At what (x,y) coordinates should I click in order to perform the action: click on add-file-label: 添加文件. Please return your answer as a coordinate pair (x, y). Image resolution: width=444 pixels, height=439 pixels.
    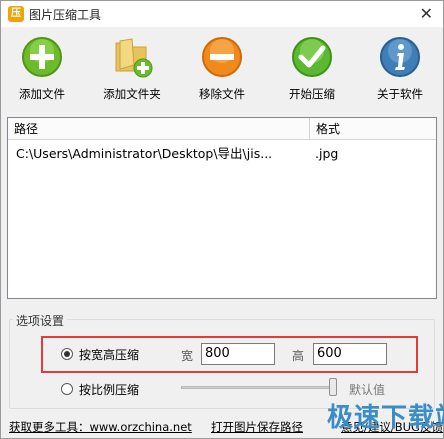
    Looking at the image, I should click on (42, 94).